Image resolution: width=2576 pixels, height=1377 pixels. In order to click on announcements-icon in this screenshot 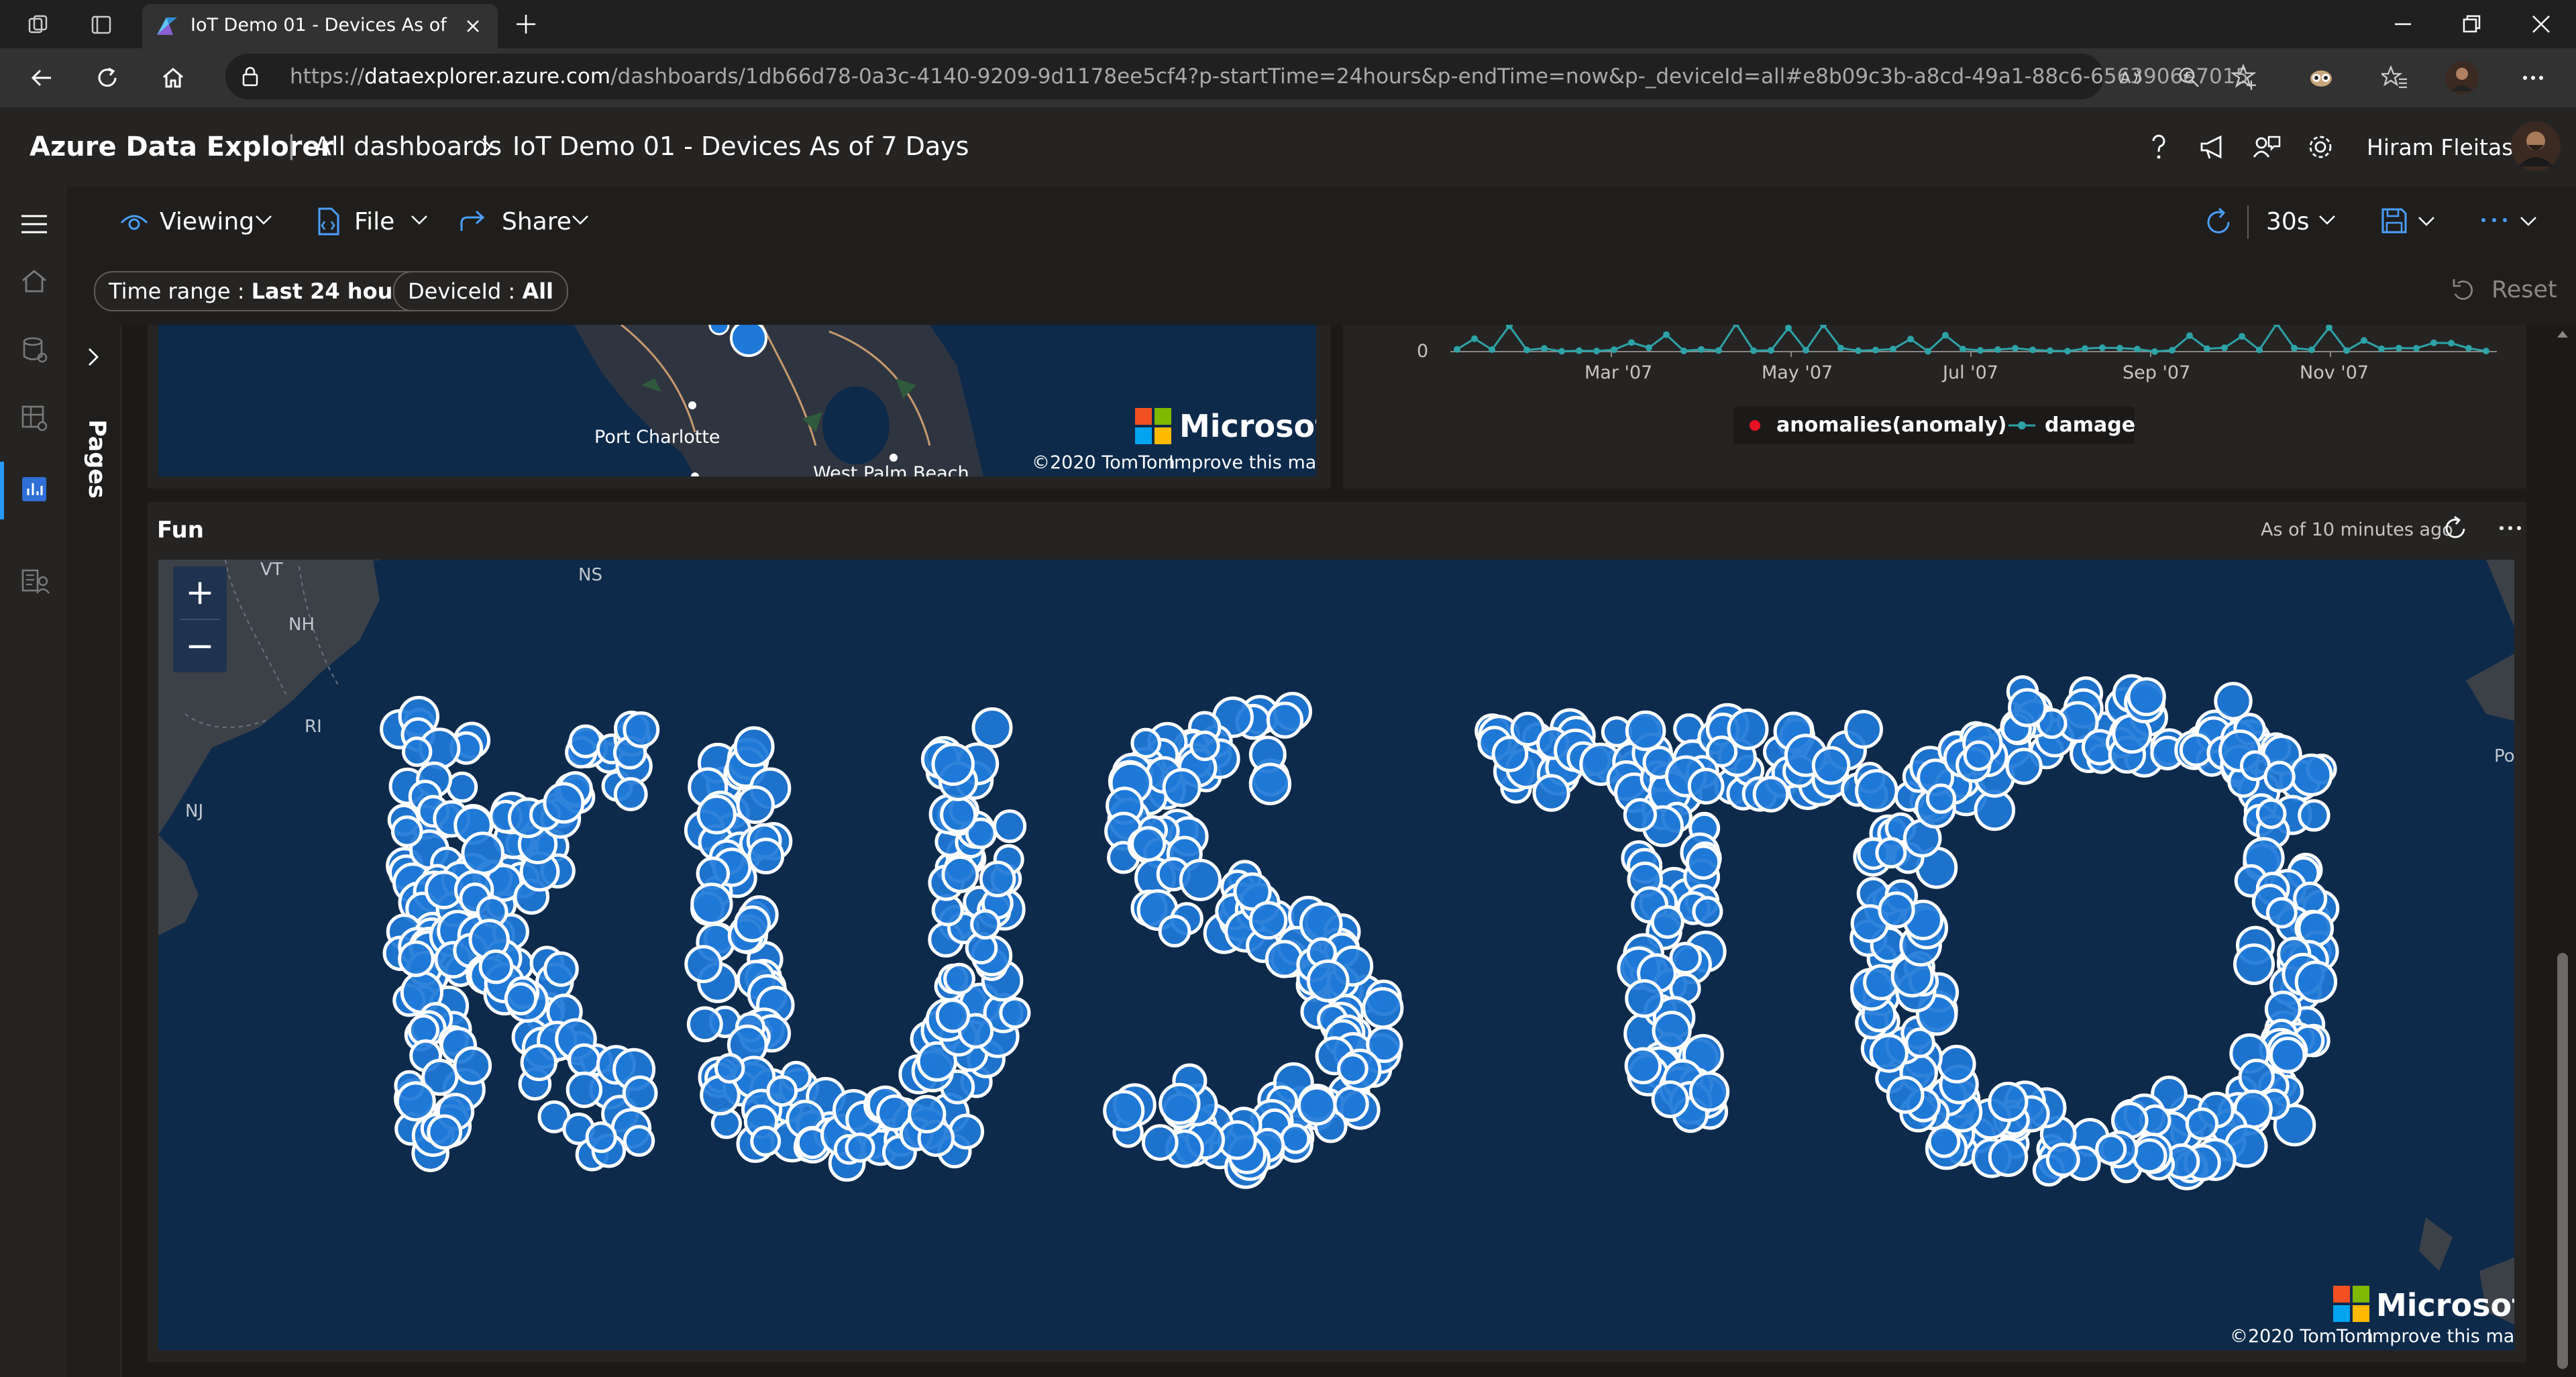, I will do `click(2213, 147)`.